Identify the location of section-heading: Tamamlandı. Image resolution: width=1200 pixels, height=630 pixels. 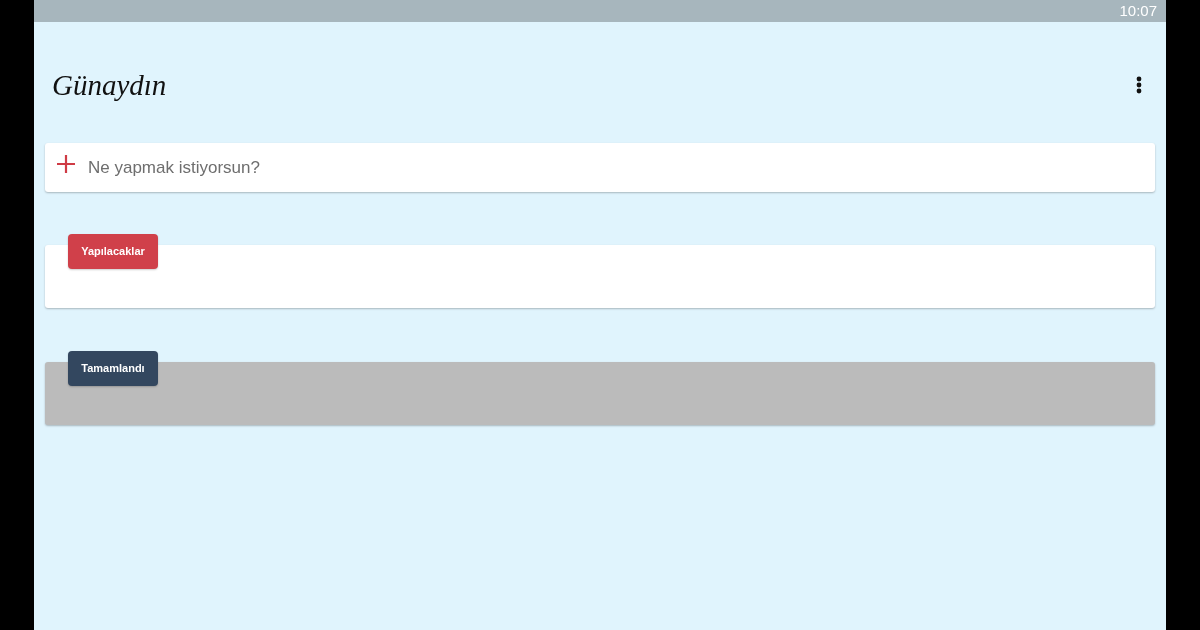
(113, 368).